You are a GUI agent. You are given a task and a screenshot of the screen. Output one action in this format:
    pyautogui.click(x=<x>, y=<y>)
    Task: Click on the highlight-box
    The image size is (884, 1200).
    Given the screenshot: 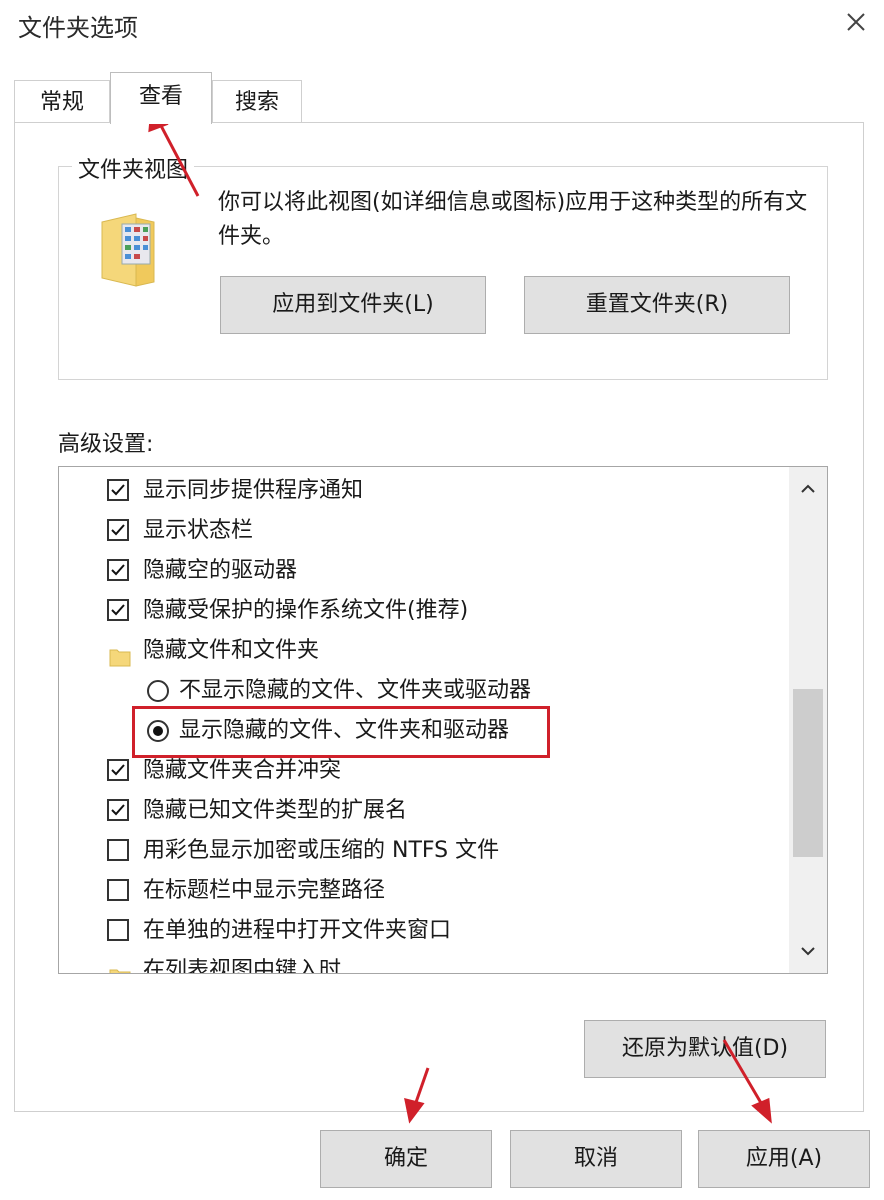 What is the action you would take?
    pyautogui.click(x=341, y=732)
    